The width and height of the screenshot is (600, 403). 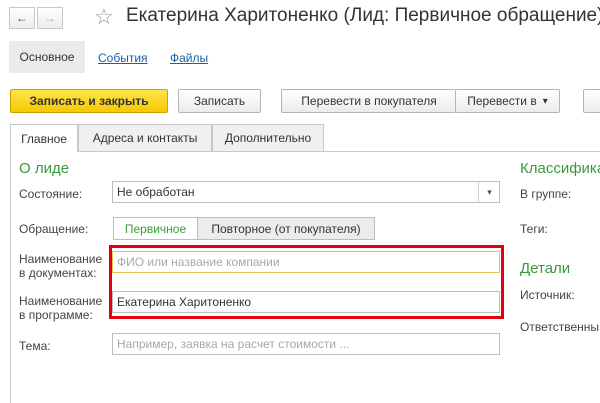 I want to click on appeal-label: Обращение:, so click(x=54, y=229).